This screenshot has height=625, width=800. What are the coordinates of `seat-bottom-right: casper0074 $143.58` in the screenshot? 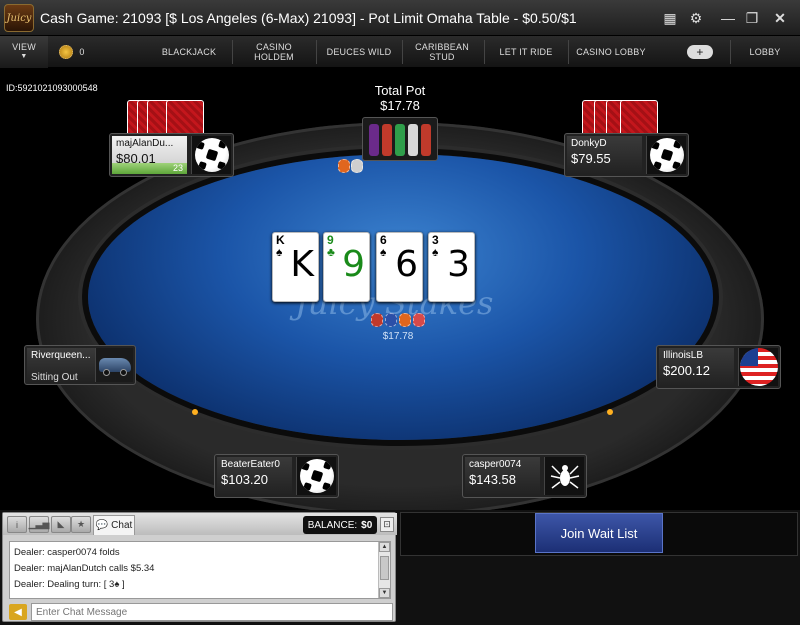 It's located at (524, 476).